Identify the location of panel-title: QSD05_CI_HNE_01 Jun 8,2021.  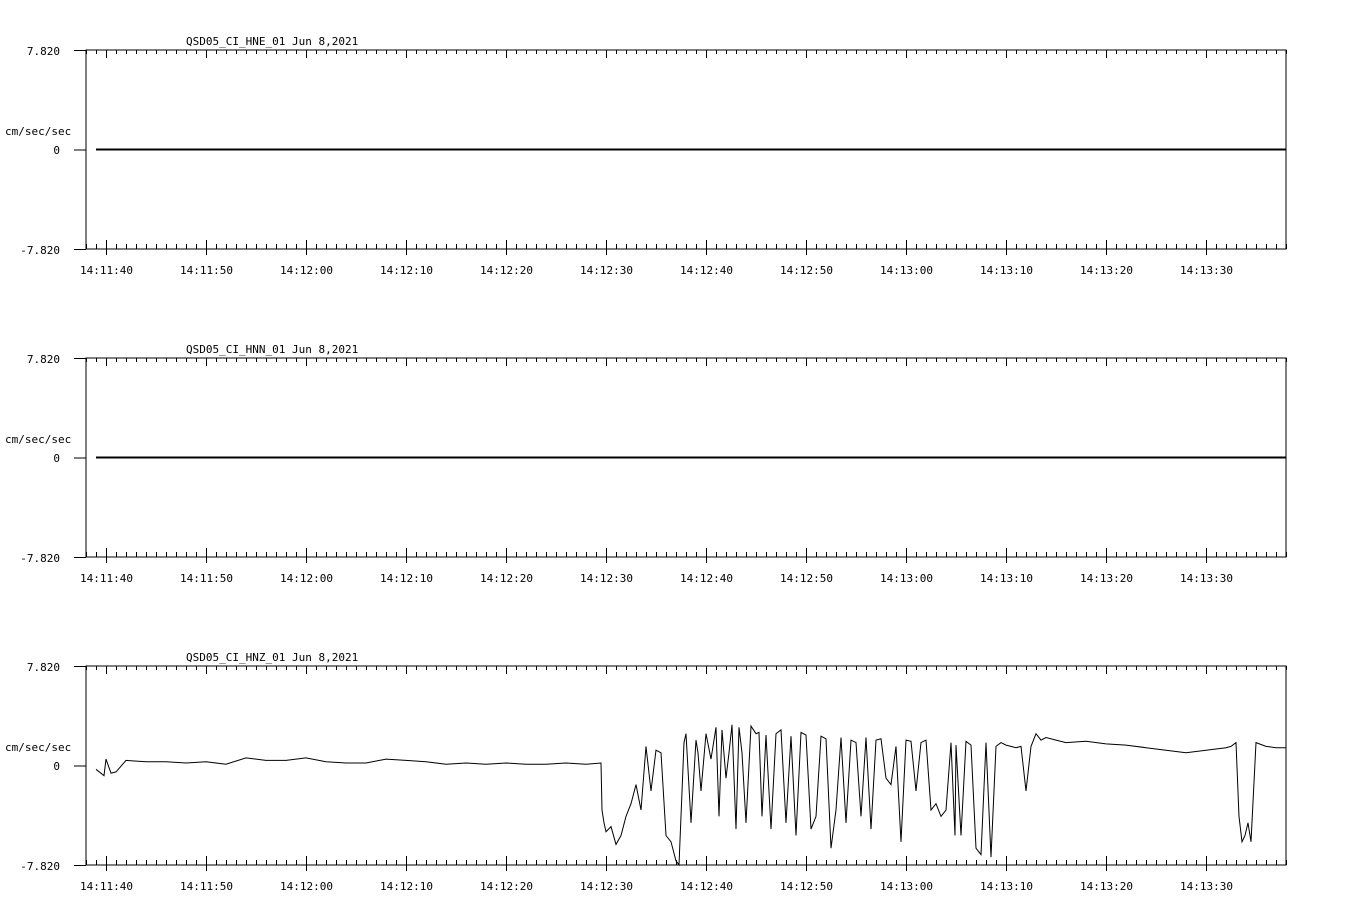
(272, 41).